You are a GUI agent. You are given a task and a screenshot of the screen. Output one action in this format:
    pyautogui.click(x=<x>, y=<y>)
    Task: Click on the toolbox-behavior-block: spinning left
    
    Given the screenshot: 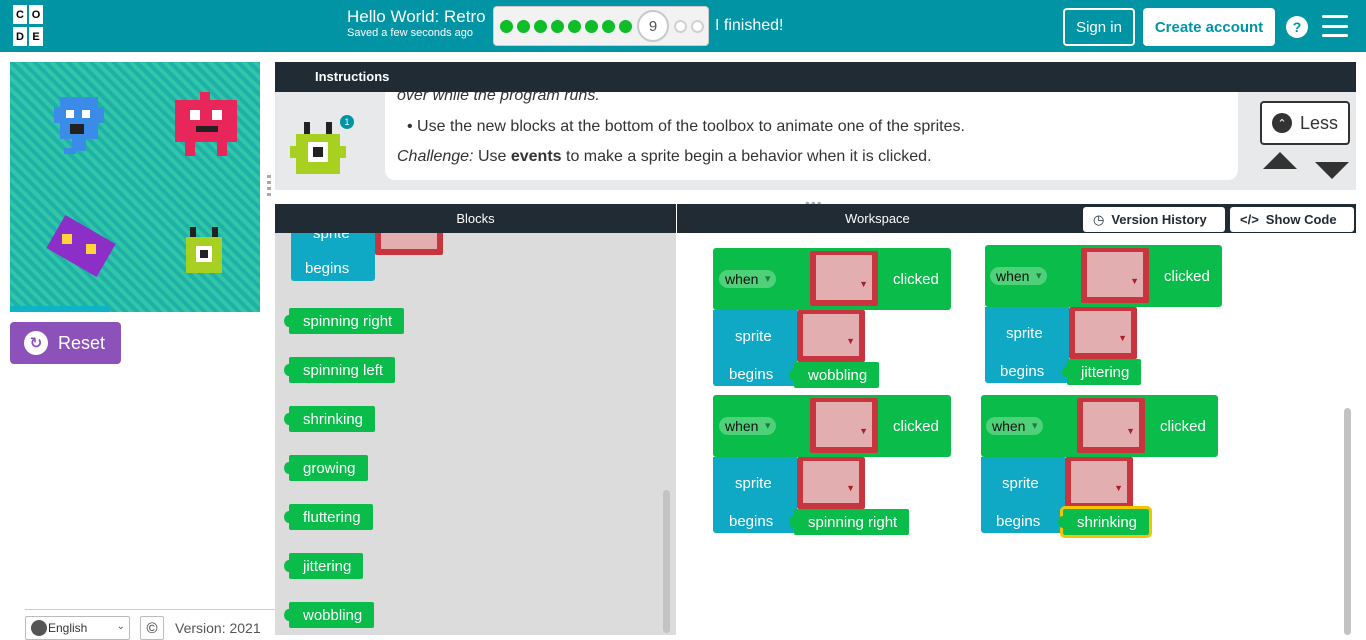 What is the action you would take?
    pyautogui.click(x=339, y=370)
    